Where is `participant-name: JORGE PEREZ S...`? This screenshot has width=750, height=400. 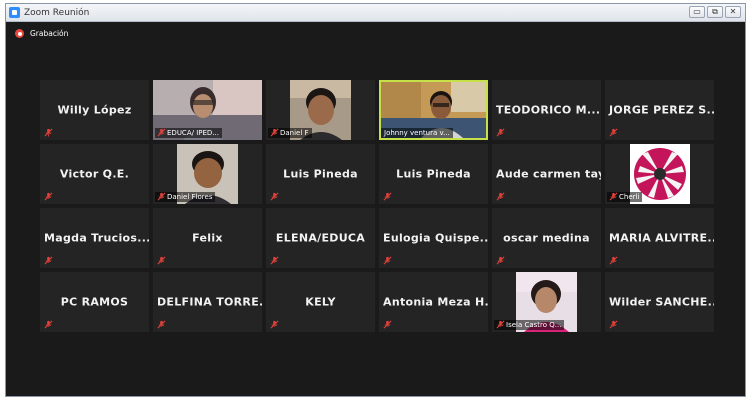 participant-name: JORGE PEREZ S... is located at coordinates (661, 110).